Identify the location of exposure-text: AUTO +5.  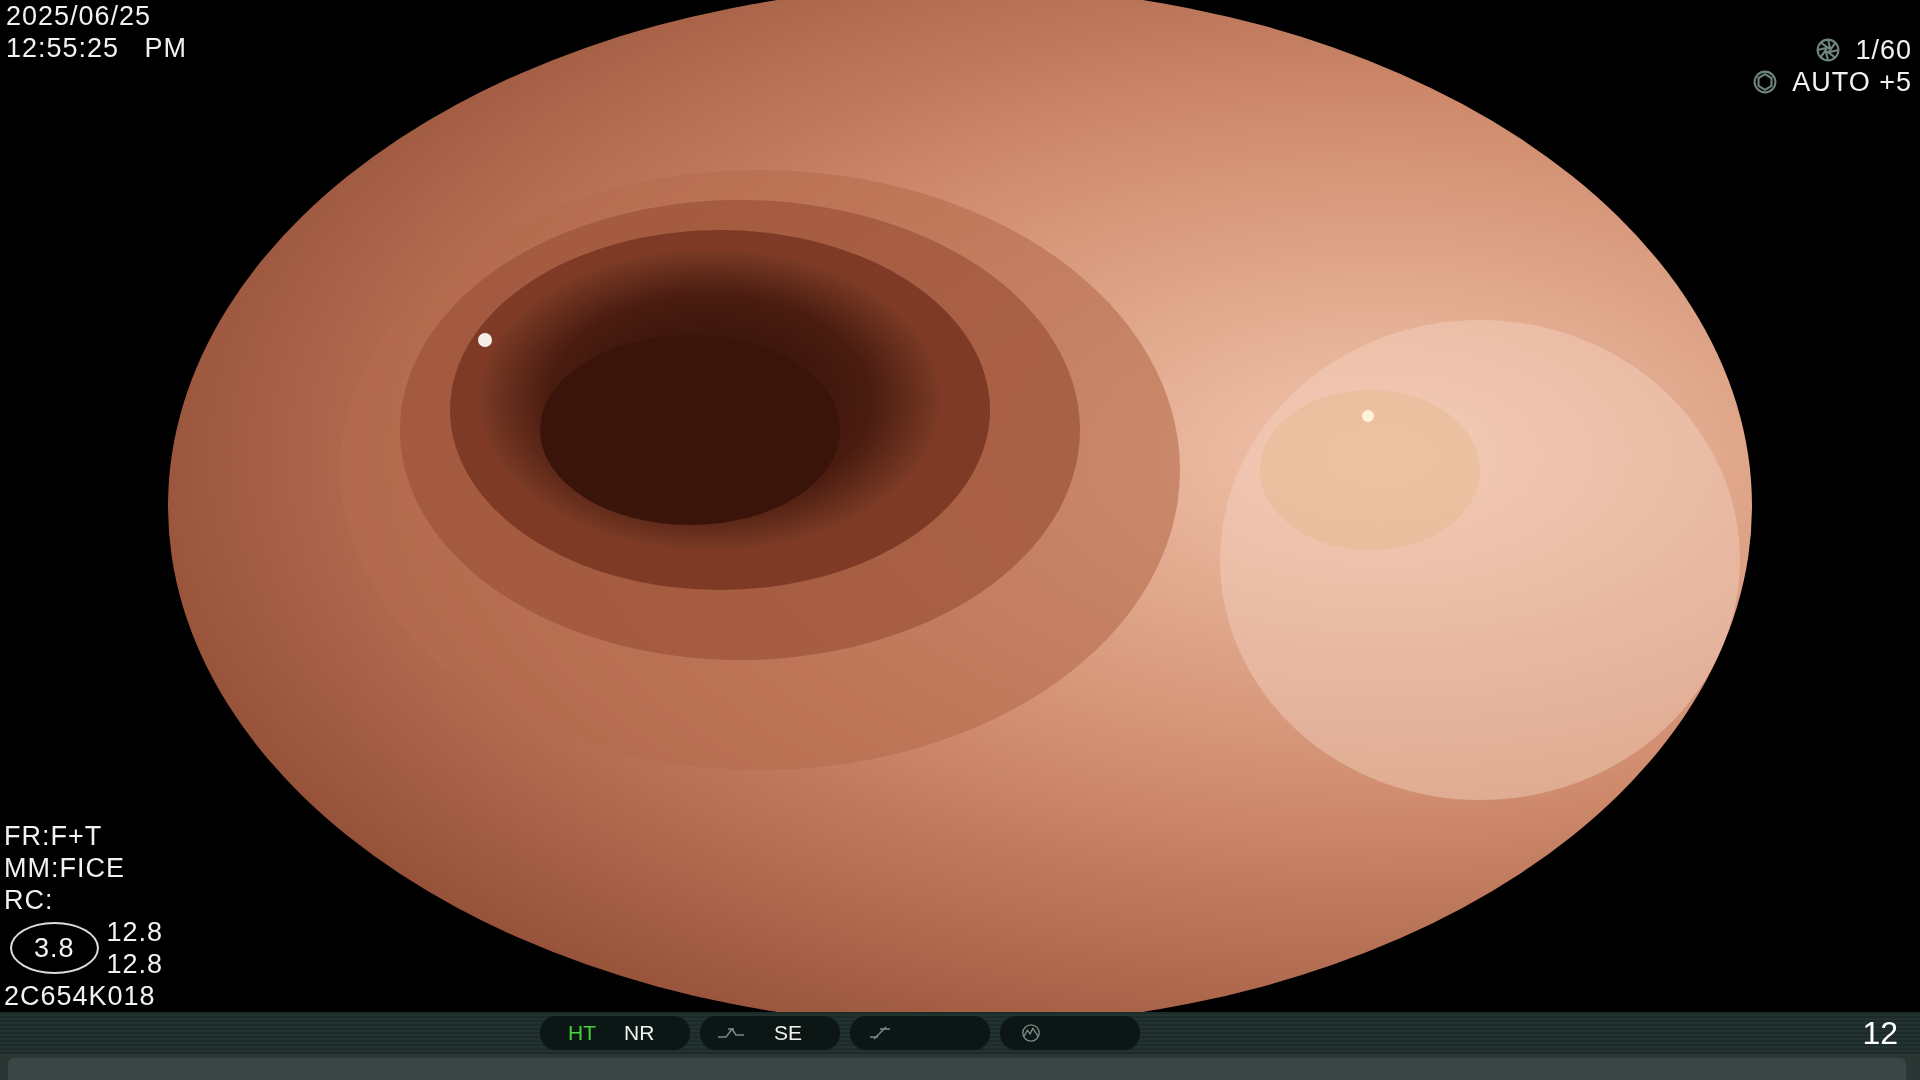
(1852, 82).